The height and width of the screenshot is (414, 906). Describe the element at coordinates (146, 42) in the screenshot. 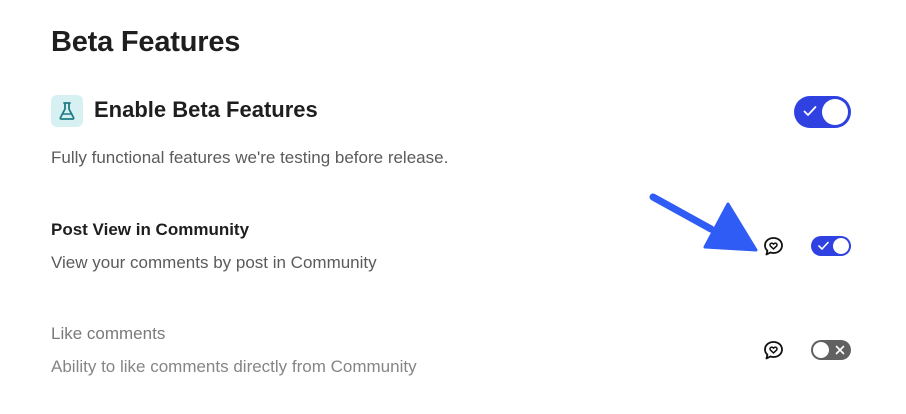

I see `page-title: Beta Features` at that location.